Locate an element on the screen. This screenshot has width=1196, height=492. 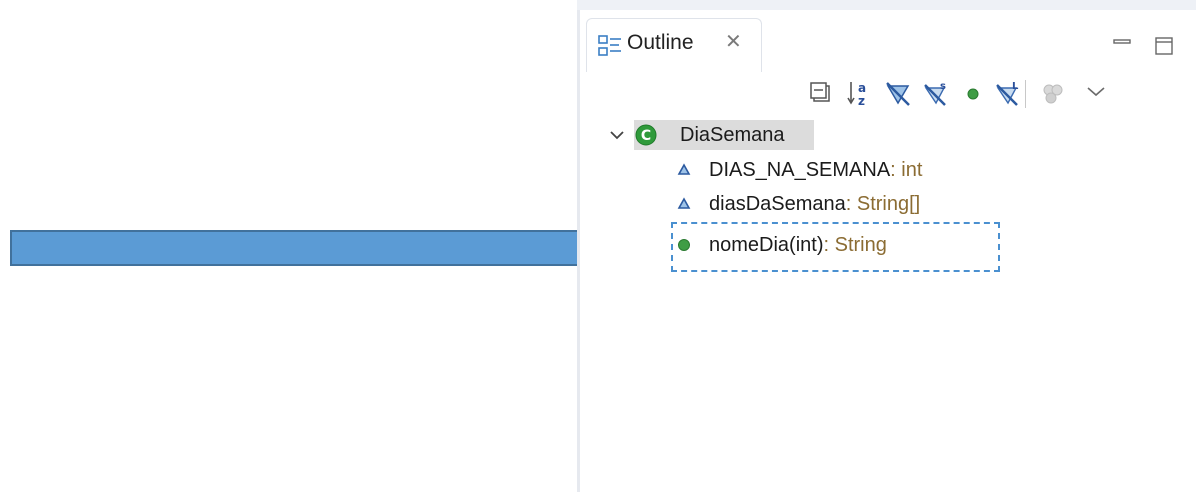
tab-outline: Outline ✕ is located at coordinates (674, 45).